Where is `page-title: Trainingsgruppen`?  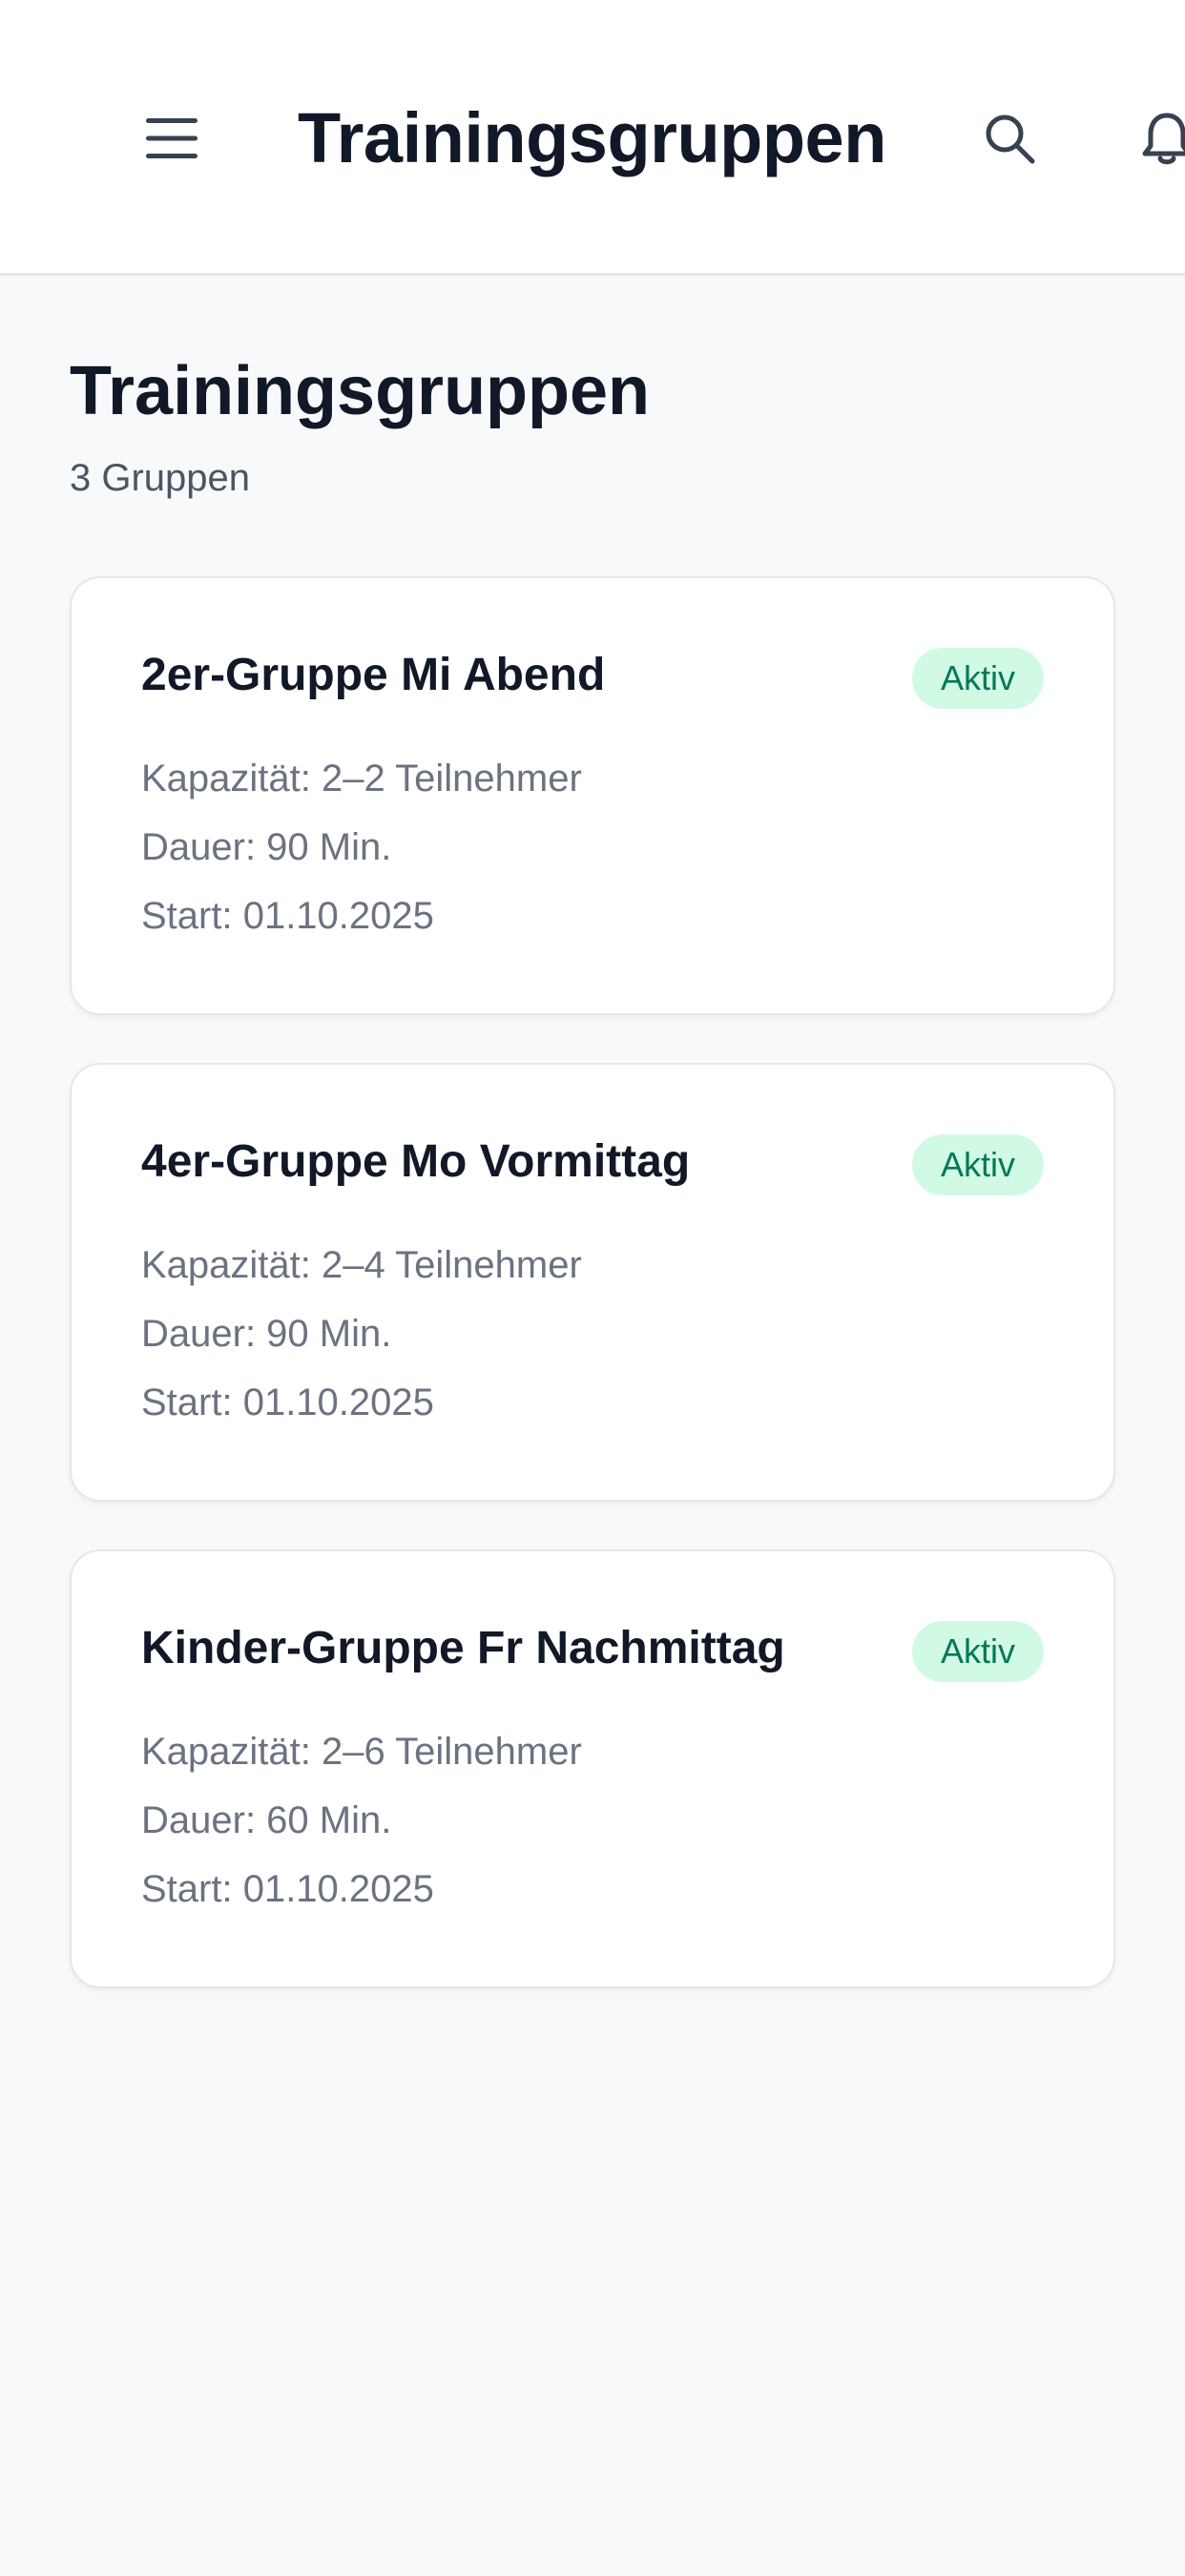
page-title: Trainingsgruppen is located at coordinates (361, 391).